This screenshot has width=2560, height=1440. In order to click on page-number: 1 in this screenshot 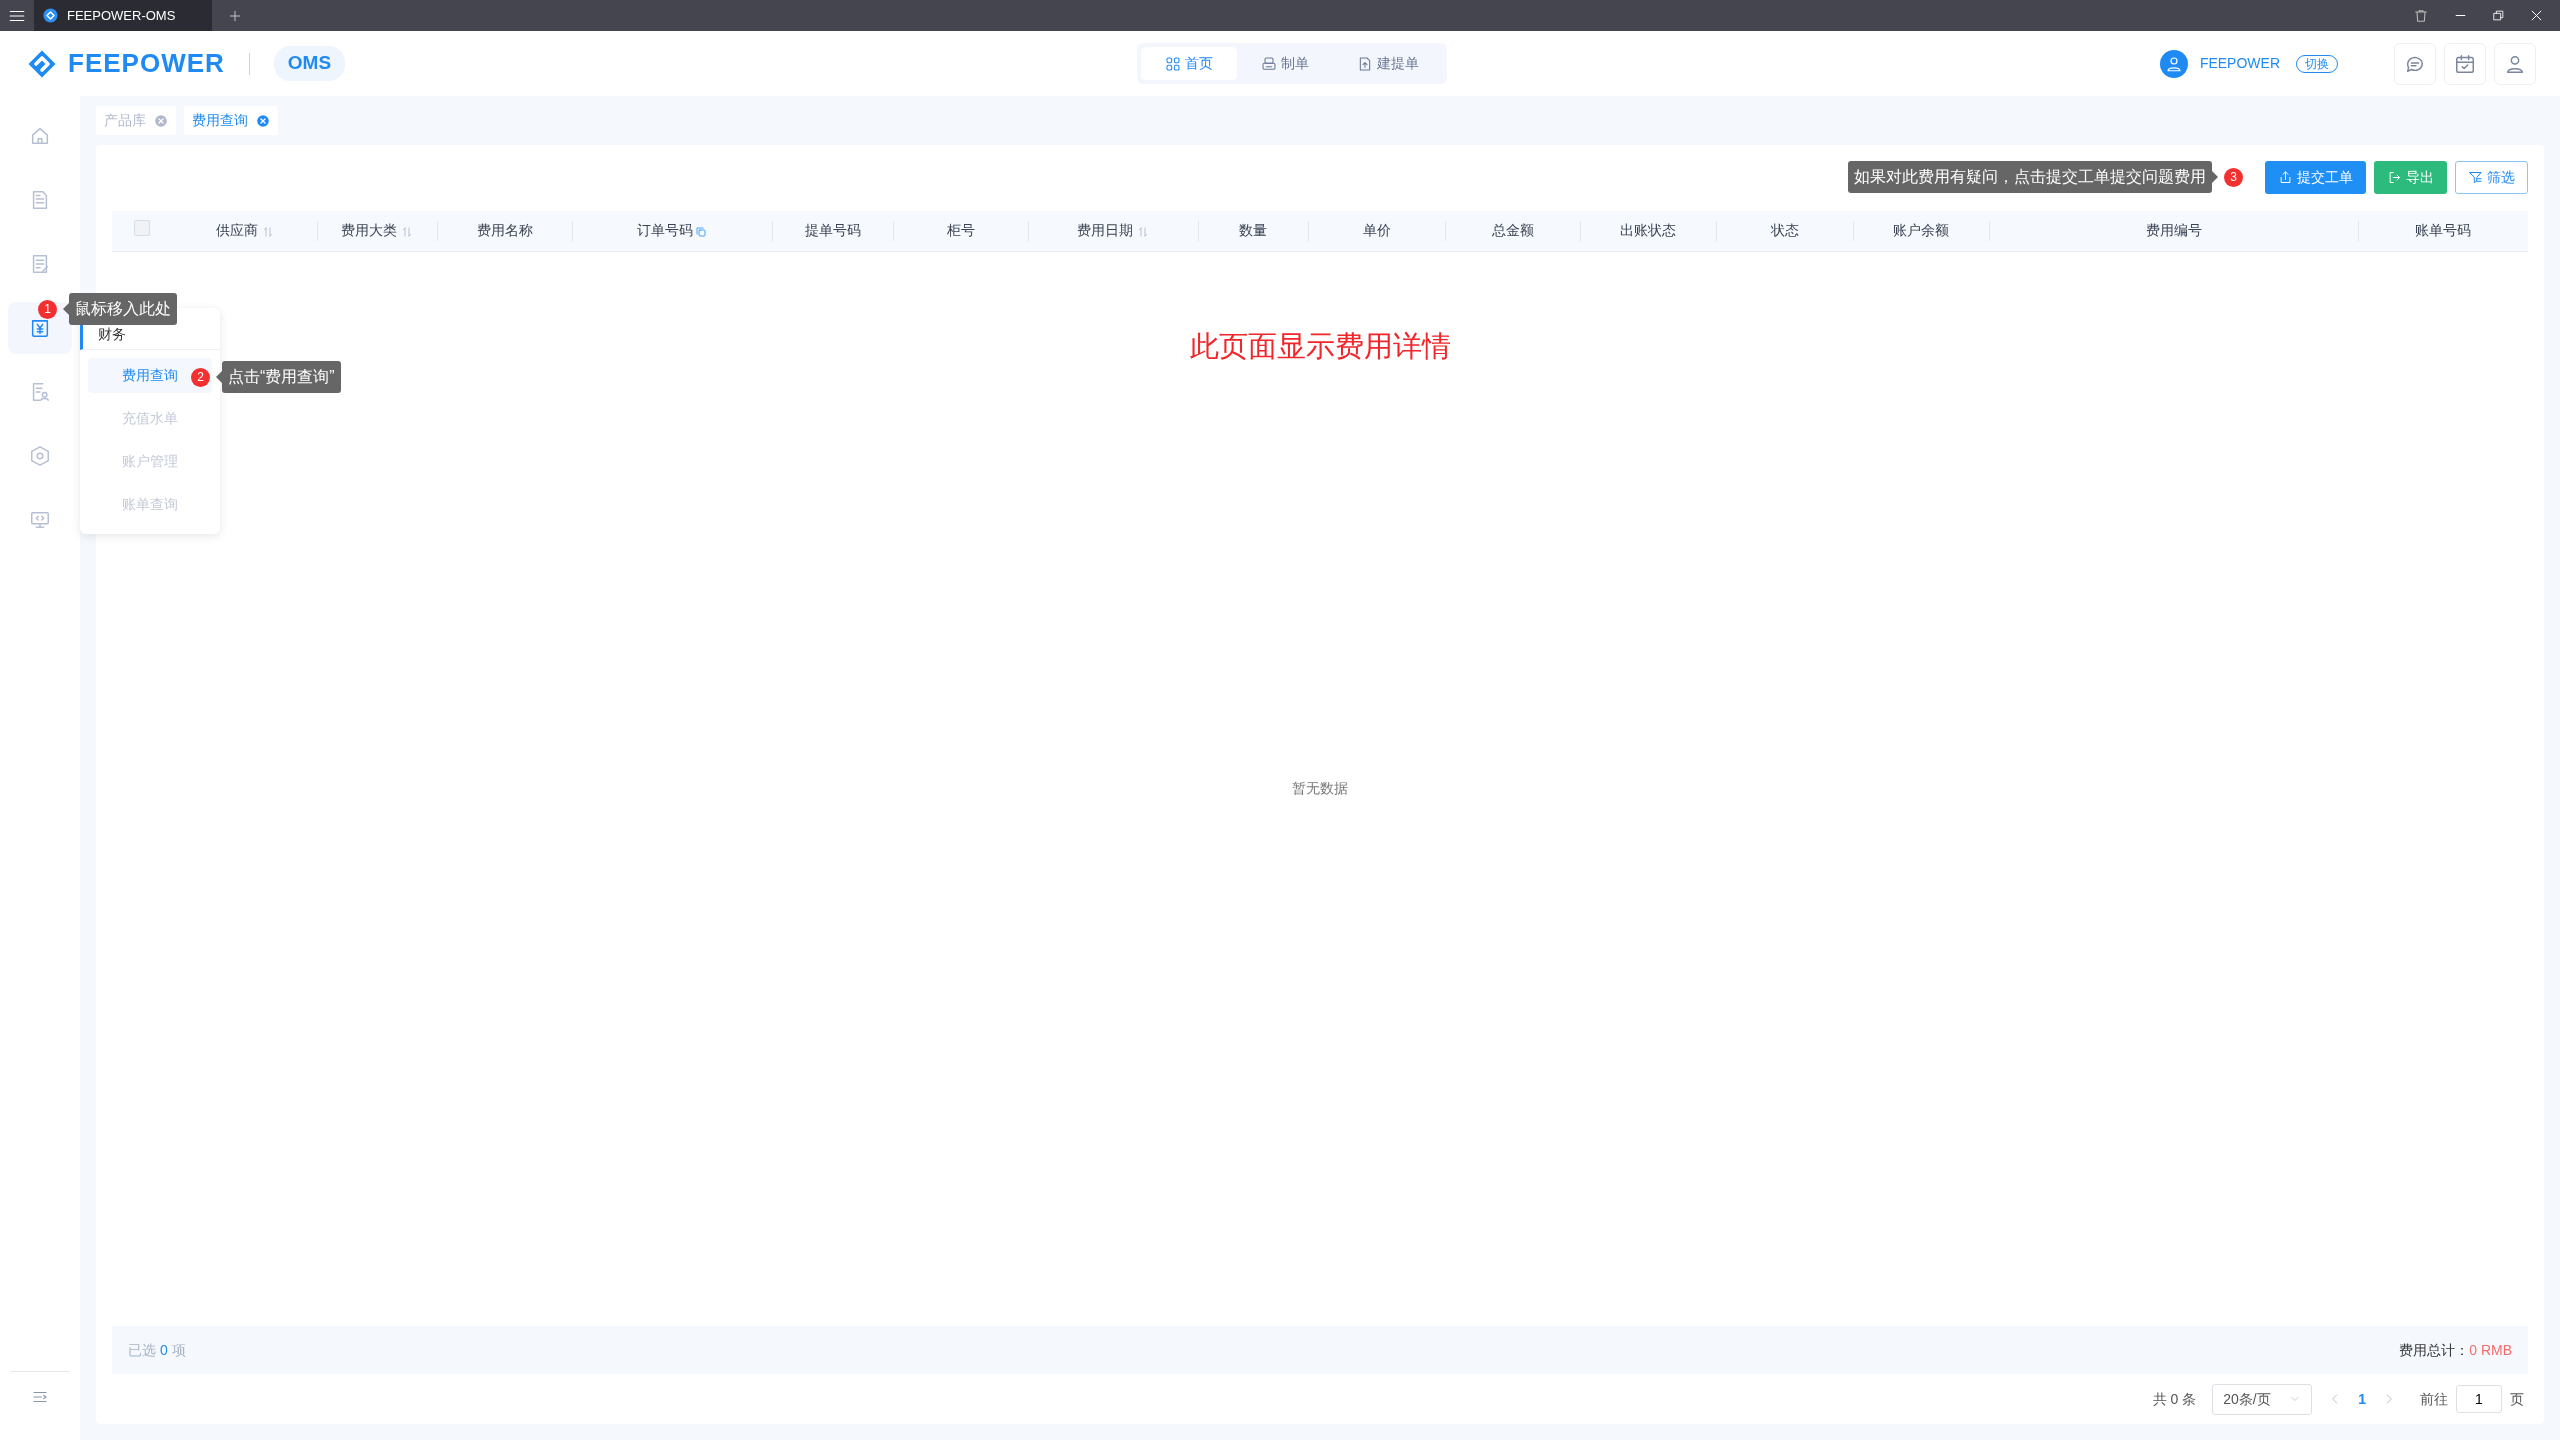, I will do `click(2362, 1399)`.